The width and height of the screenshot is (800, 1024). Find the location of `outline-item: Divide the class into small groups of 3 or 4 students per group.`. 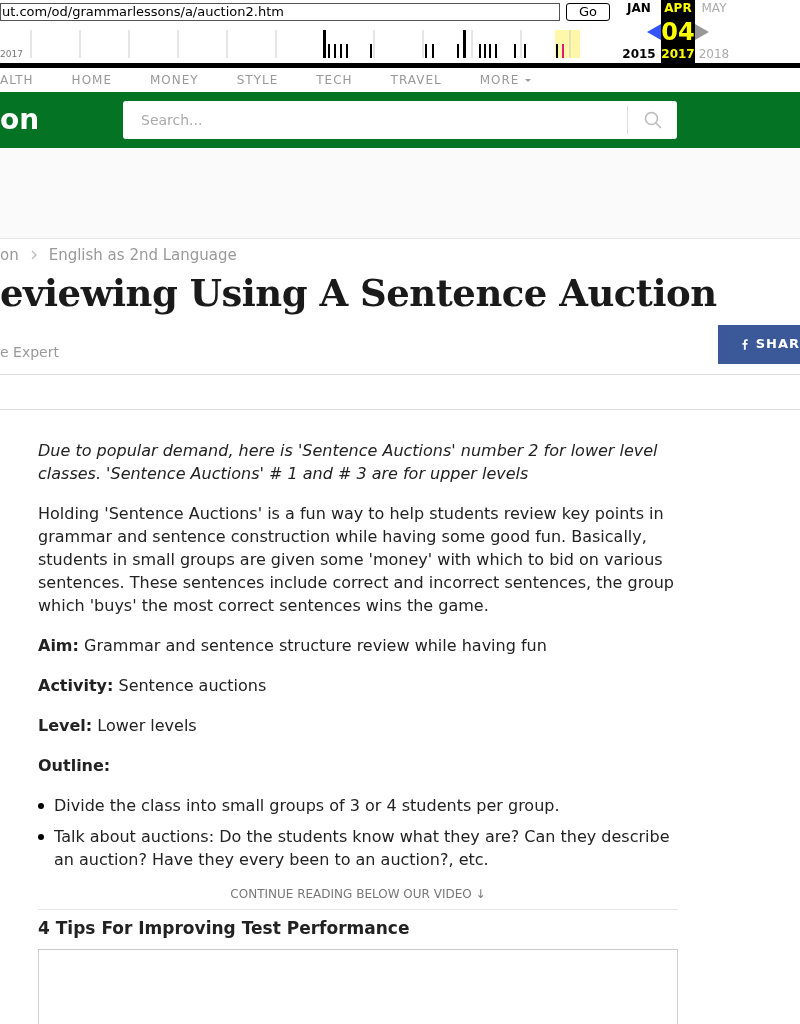

outline-item: Divide the class into small groups of 3 or 4 students per group. is located at coordinates (307, 805).